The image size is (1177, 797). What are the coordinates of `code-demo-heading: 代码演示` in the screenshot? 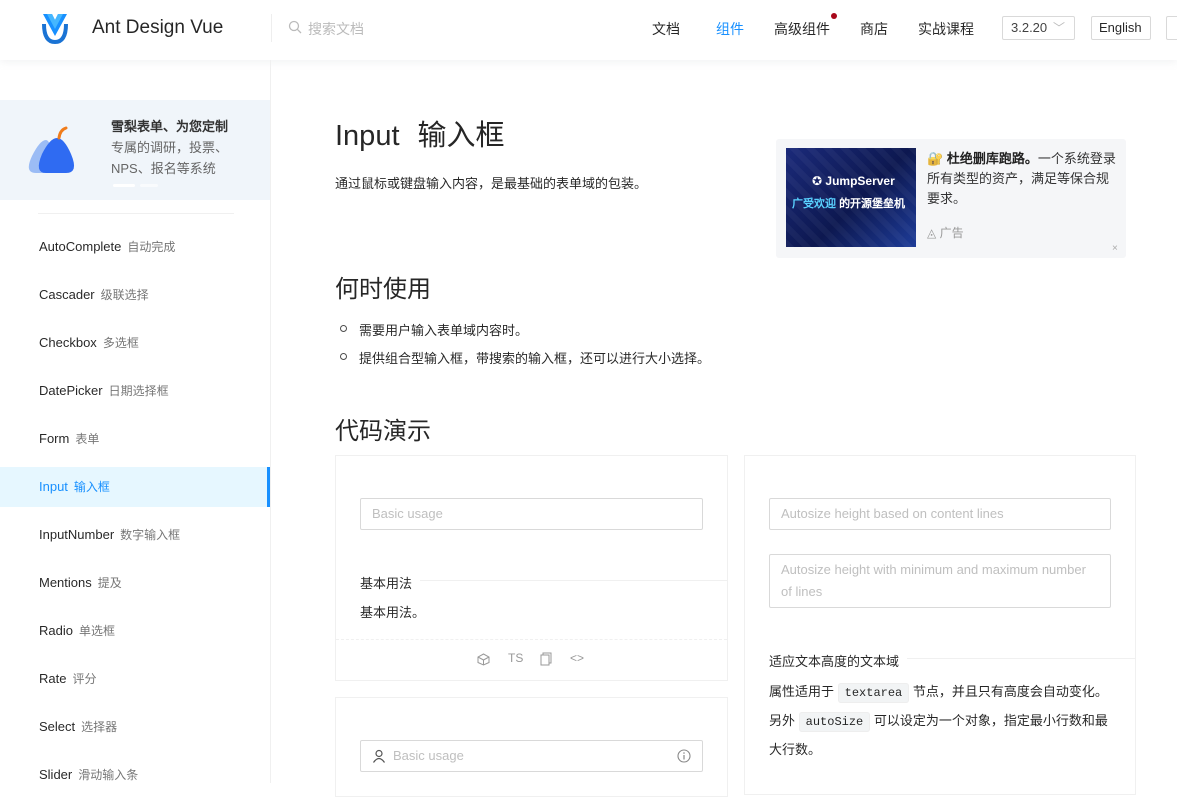 It's located at (383, 431).